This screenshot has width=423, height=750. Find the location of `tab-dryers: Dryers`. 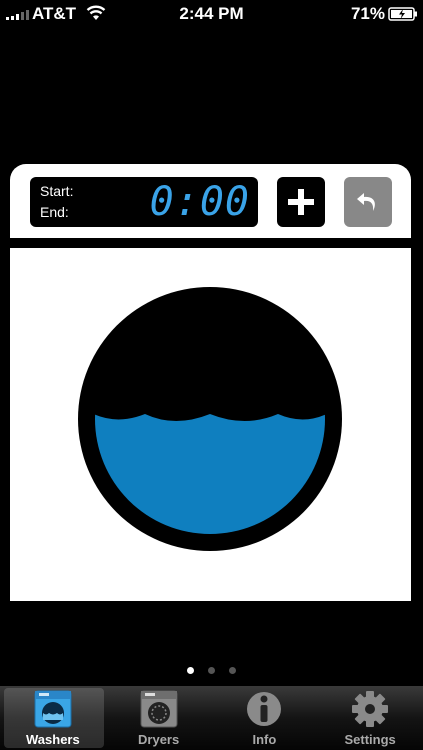

tab-dryers: Dryers is located at coordinates (159, 718).